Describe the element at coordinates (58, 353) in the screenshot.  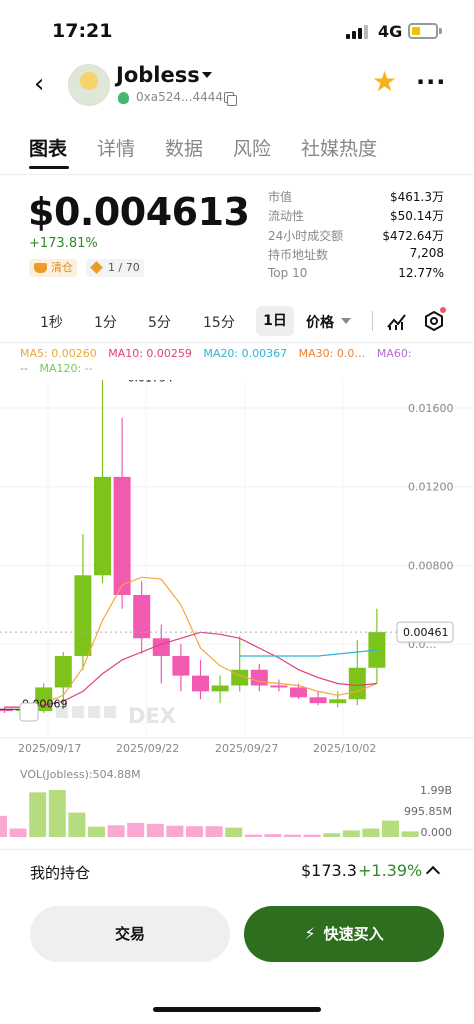
I see `ma5-label: MA5: 0.00260` at that location.